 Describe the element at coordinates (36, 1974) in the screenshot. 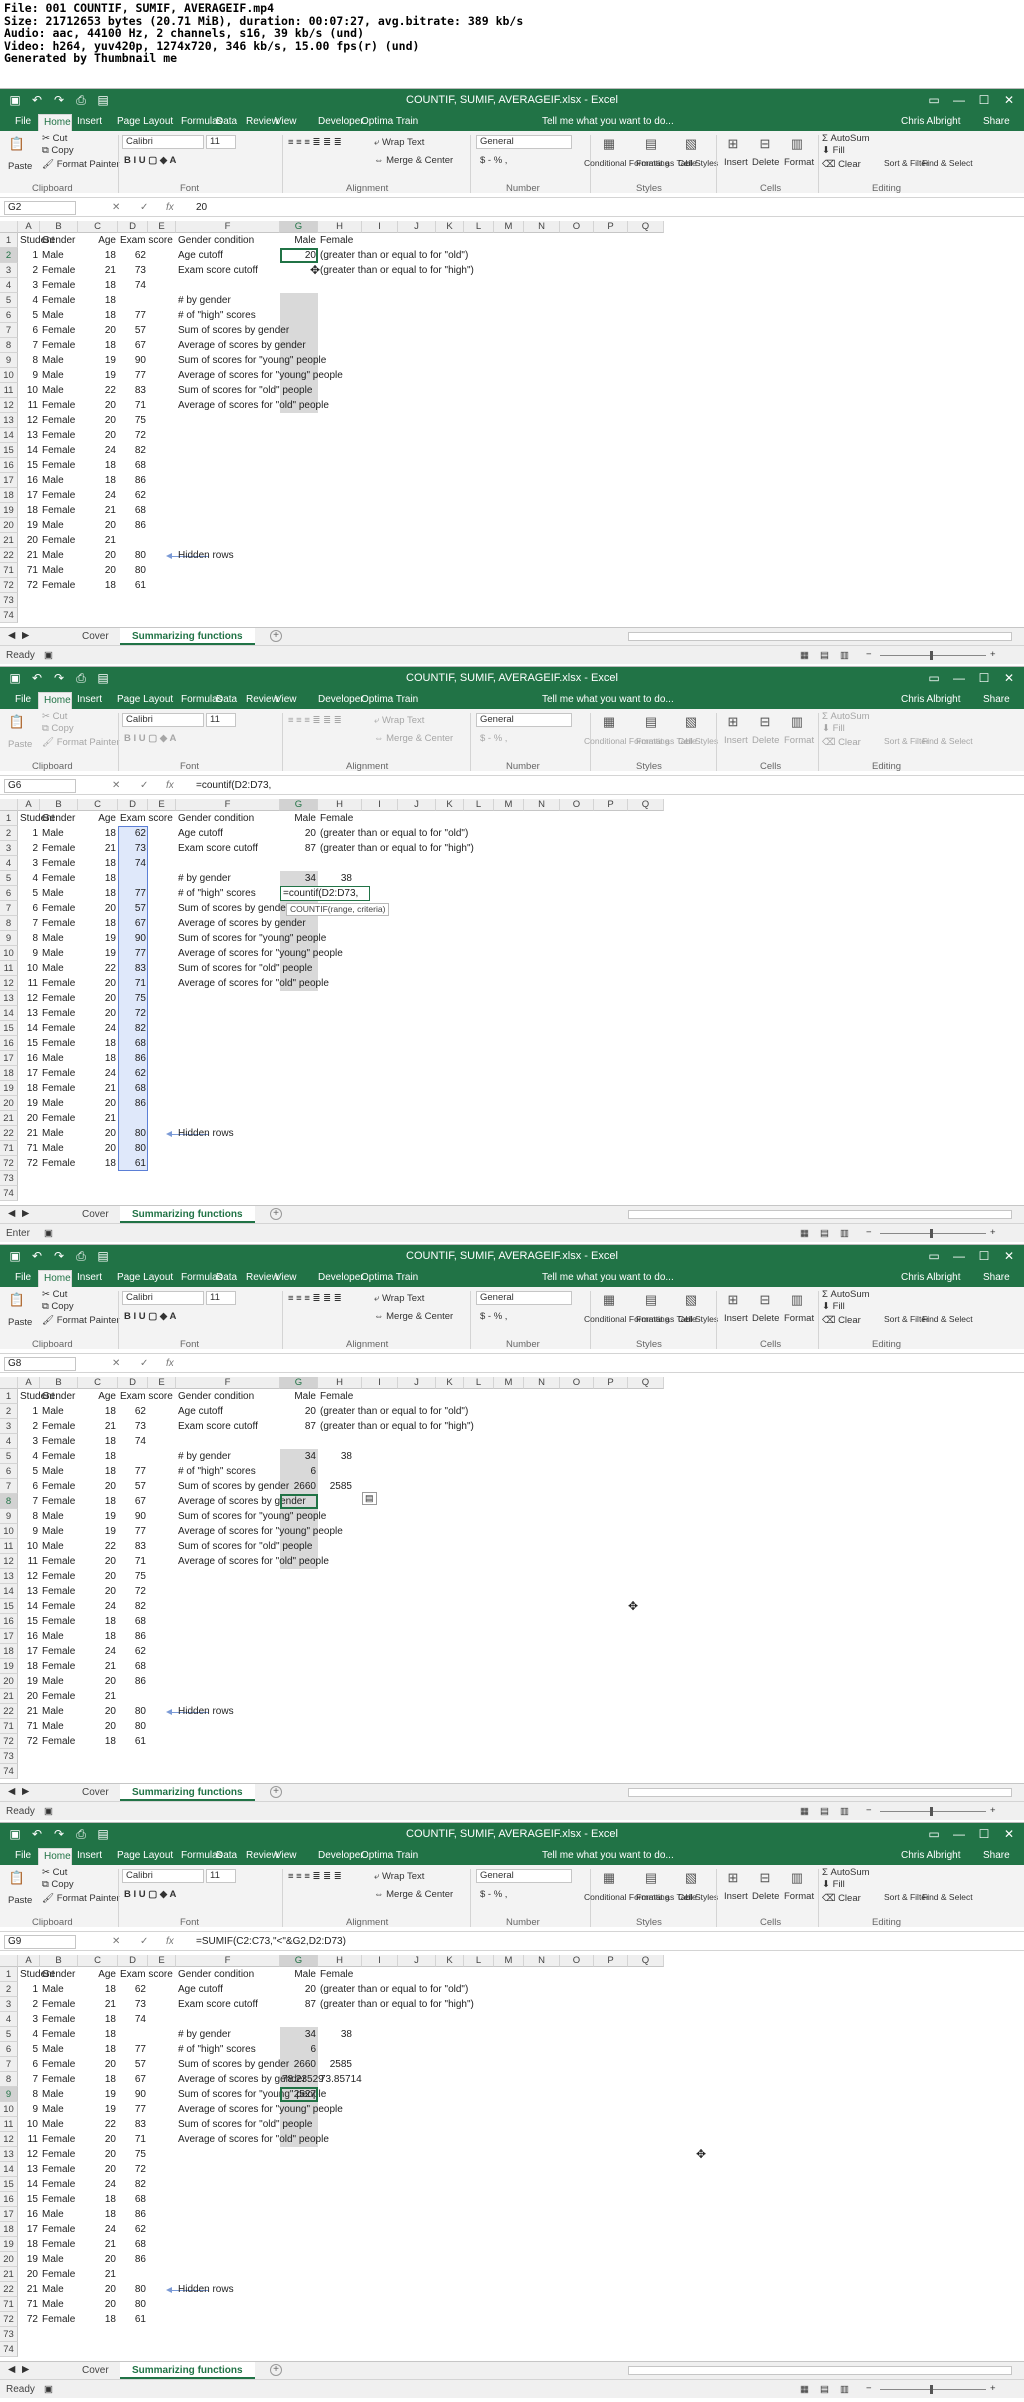

I see `student-header: Student` at that location.